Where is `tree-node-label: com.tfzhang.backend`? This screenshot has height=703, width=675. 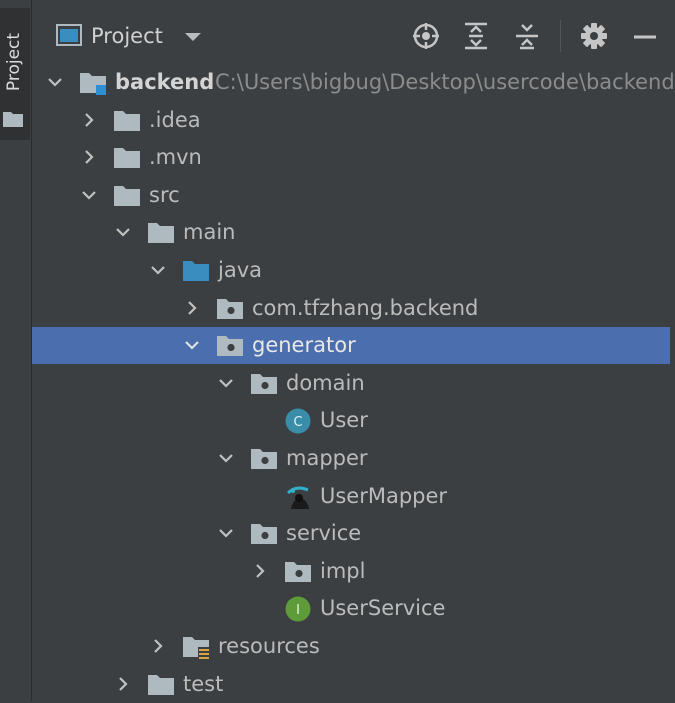
tree-node-label: com.tfzhang.backend is located at coordinates (365, 308).